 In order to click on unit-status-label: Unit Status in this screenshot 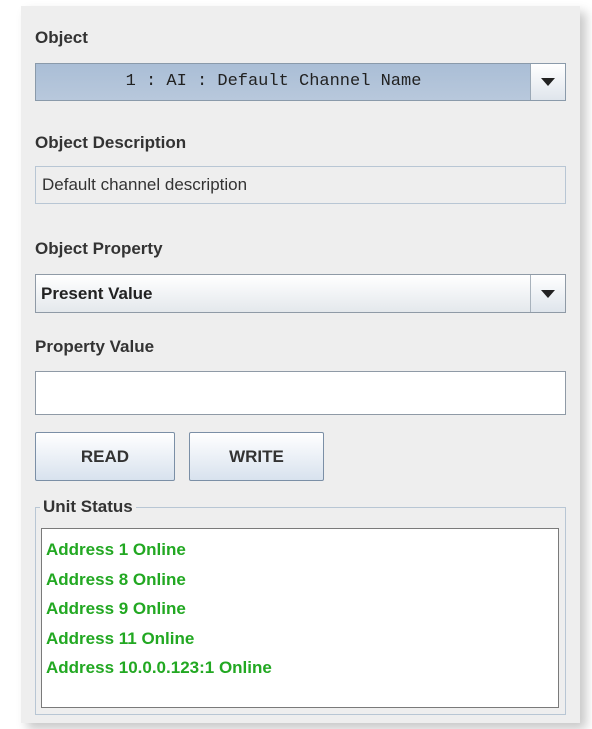, I will do `click(88, 507)`.